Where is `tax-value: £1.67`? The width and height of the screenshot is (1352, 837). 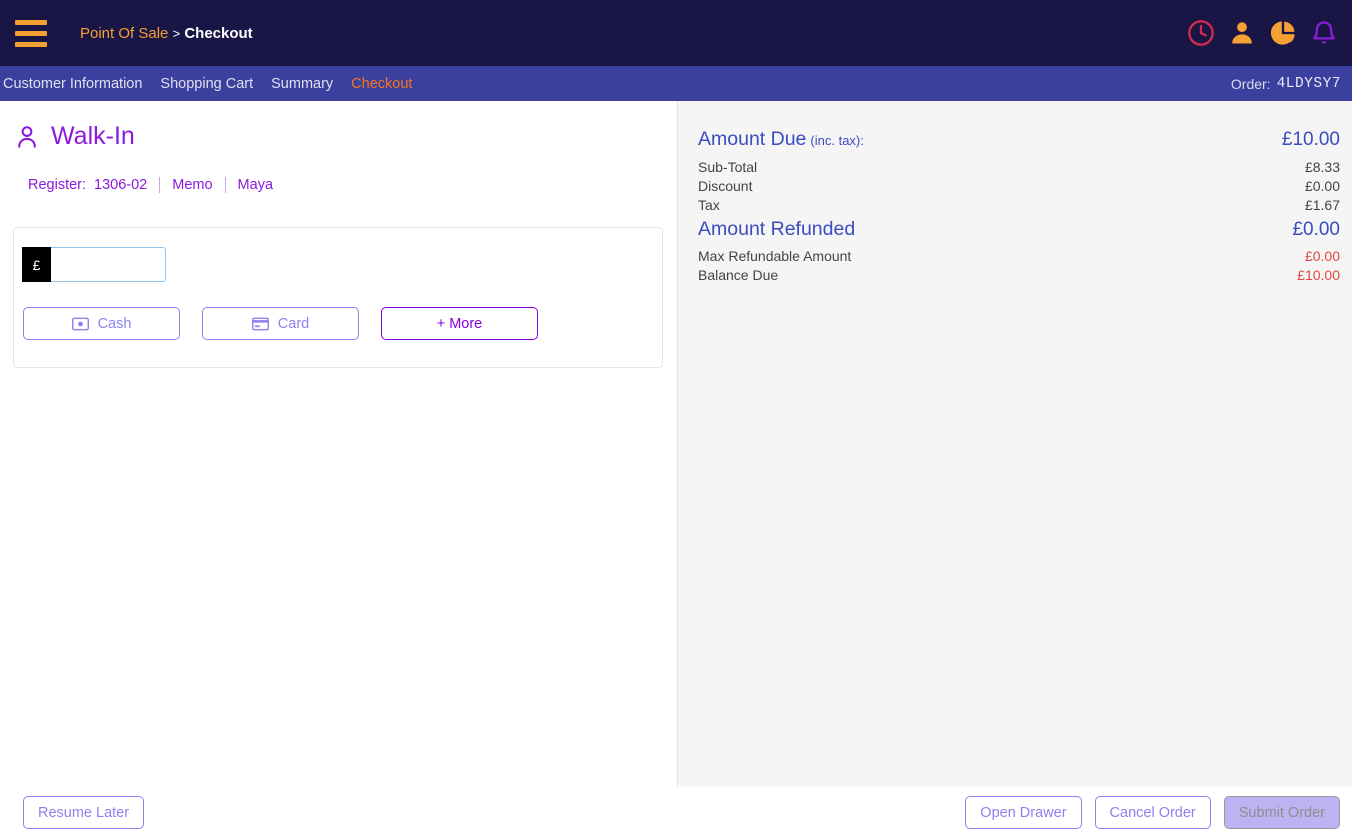 tax-value: £1.67 is located at coordinates (1322, 205).